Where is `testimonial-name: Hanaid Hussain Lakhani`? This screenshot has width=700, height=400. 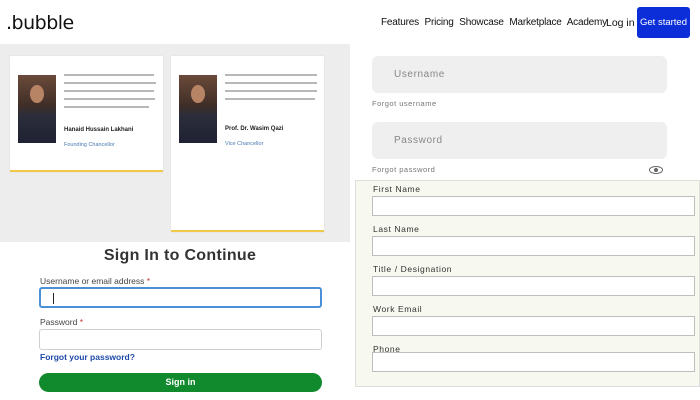 testimonial-name: Hanaid Hussain Lakhani is located at coordinates (99, 130).